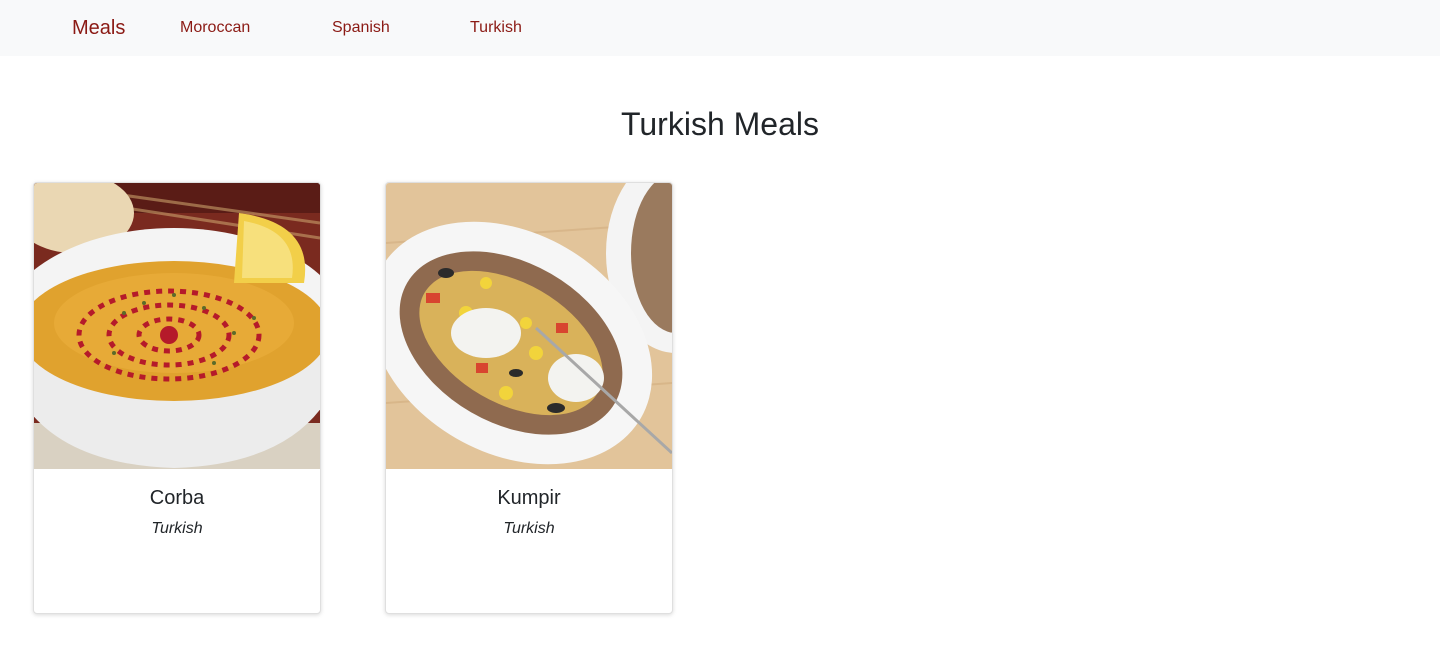  I want to click on nav-link-moroccan: Moroccan, so click(215, 28).